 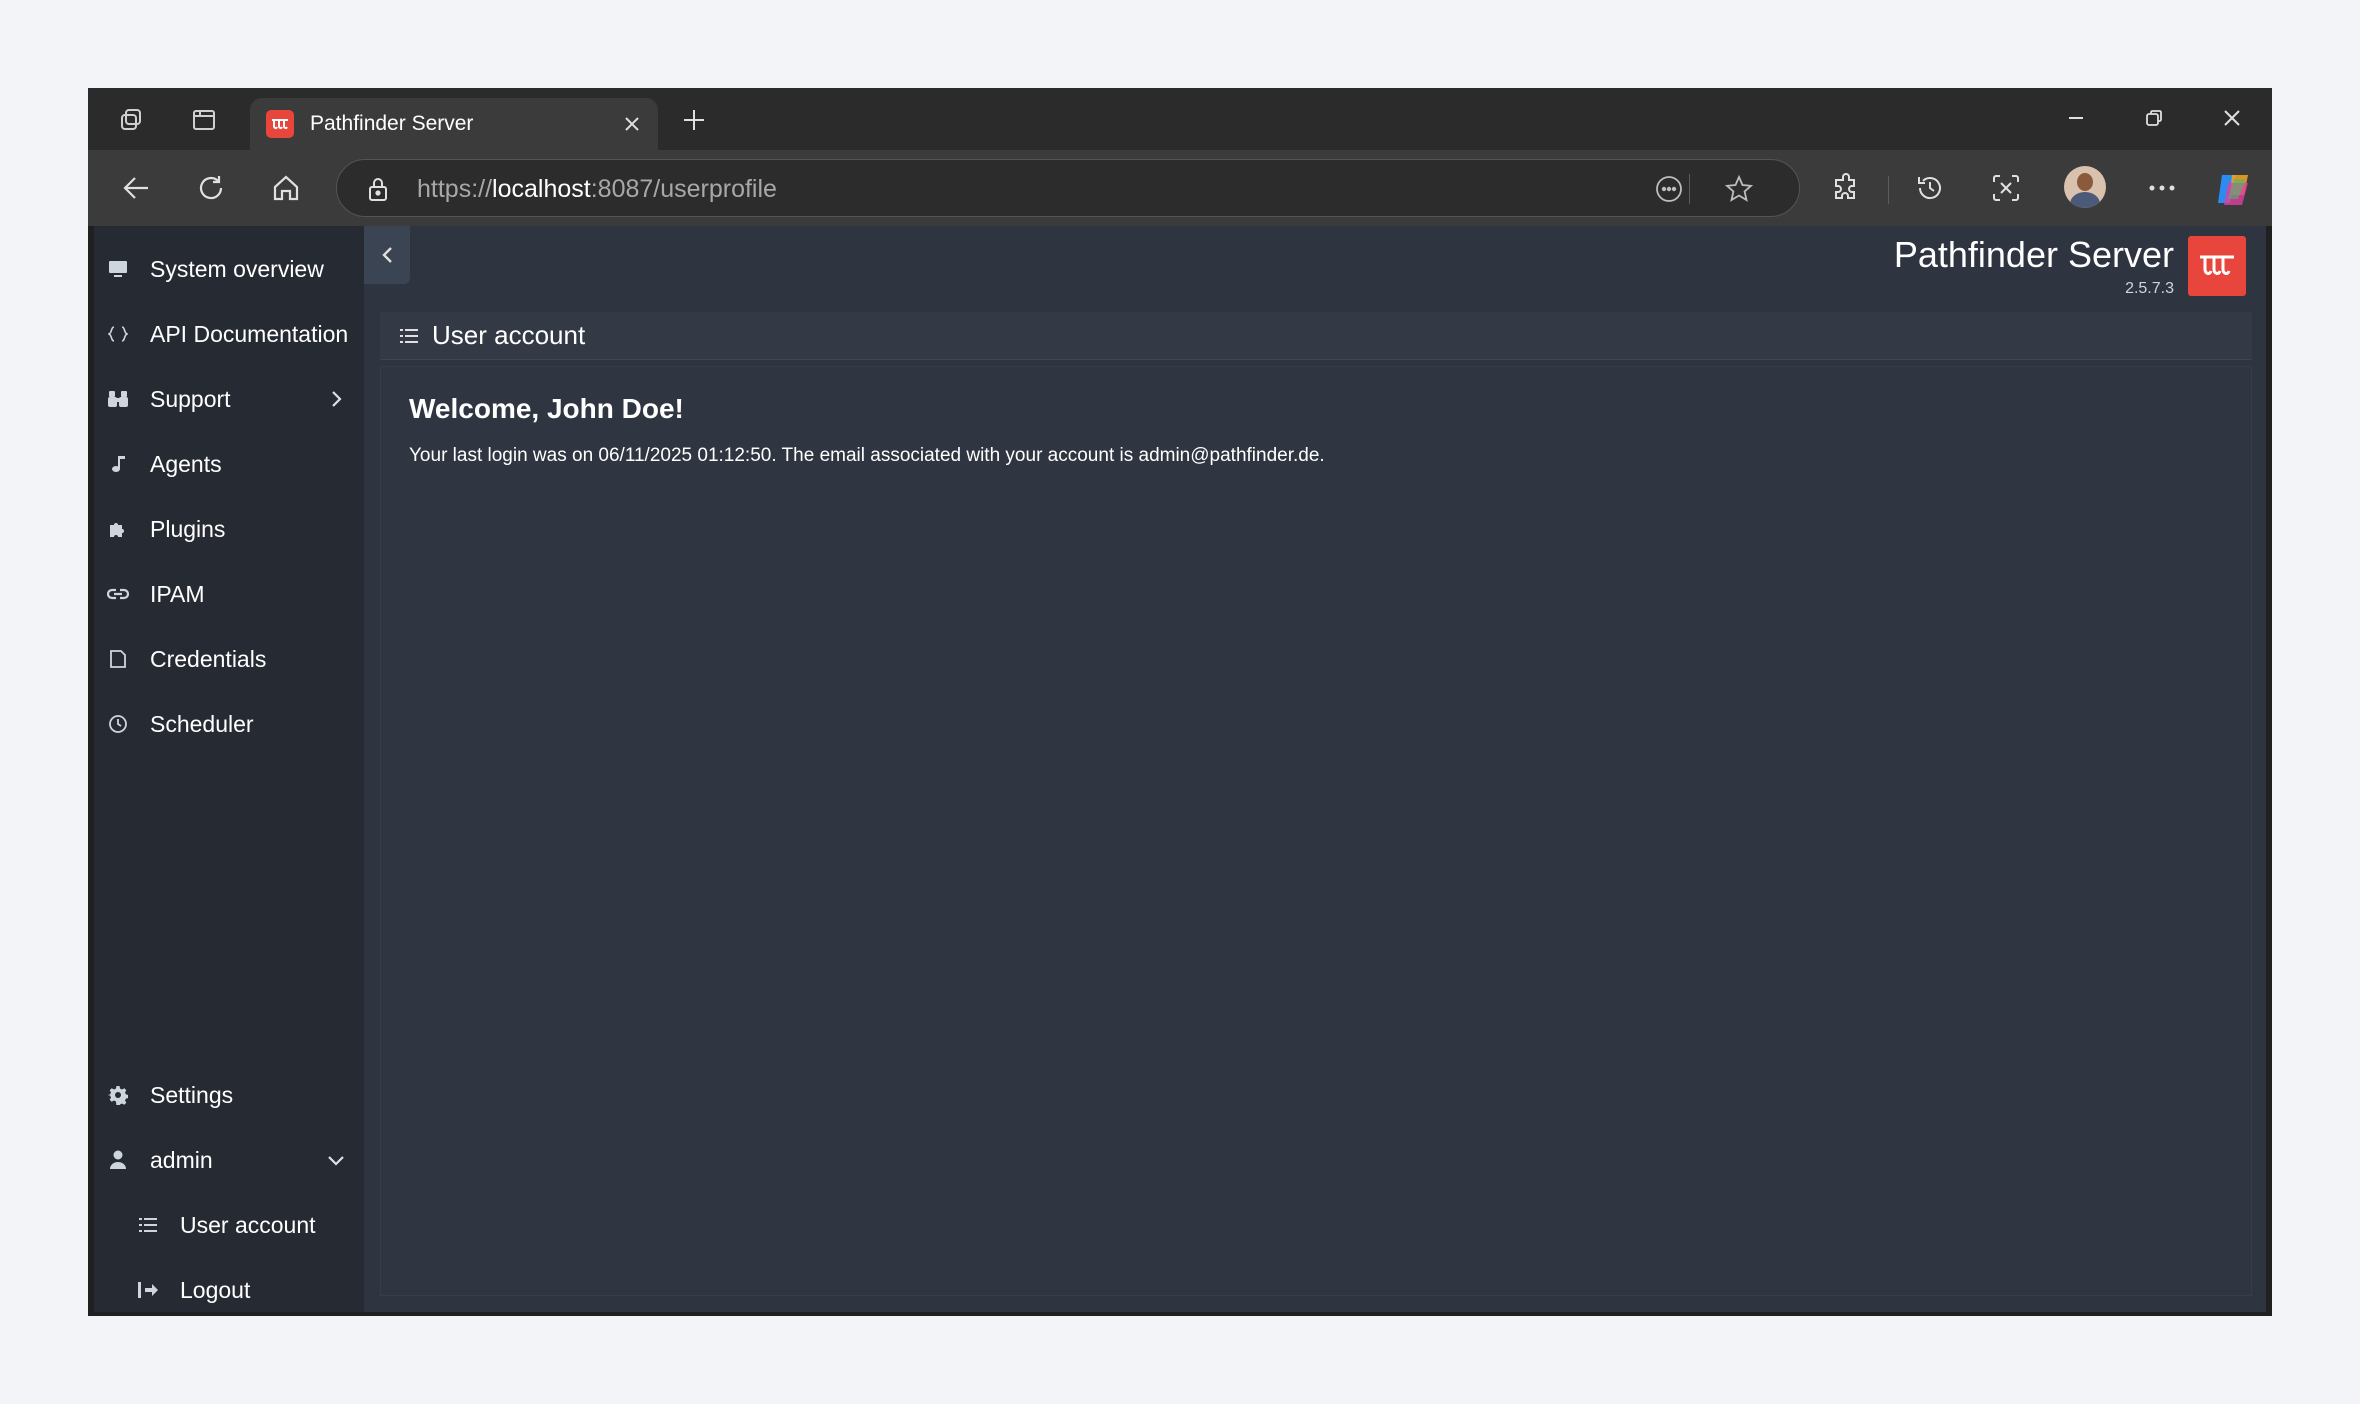 I want to click on sidebar-item-agents: Agents, so click(x=229, y=464).